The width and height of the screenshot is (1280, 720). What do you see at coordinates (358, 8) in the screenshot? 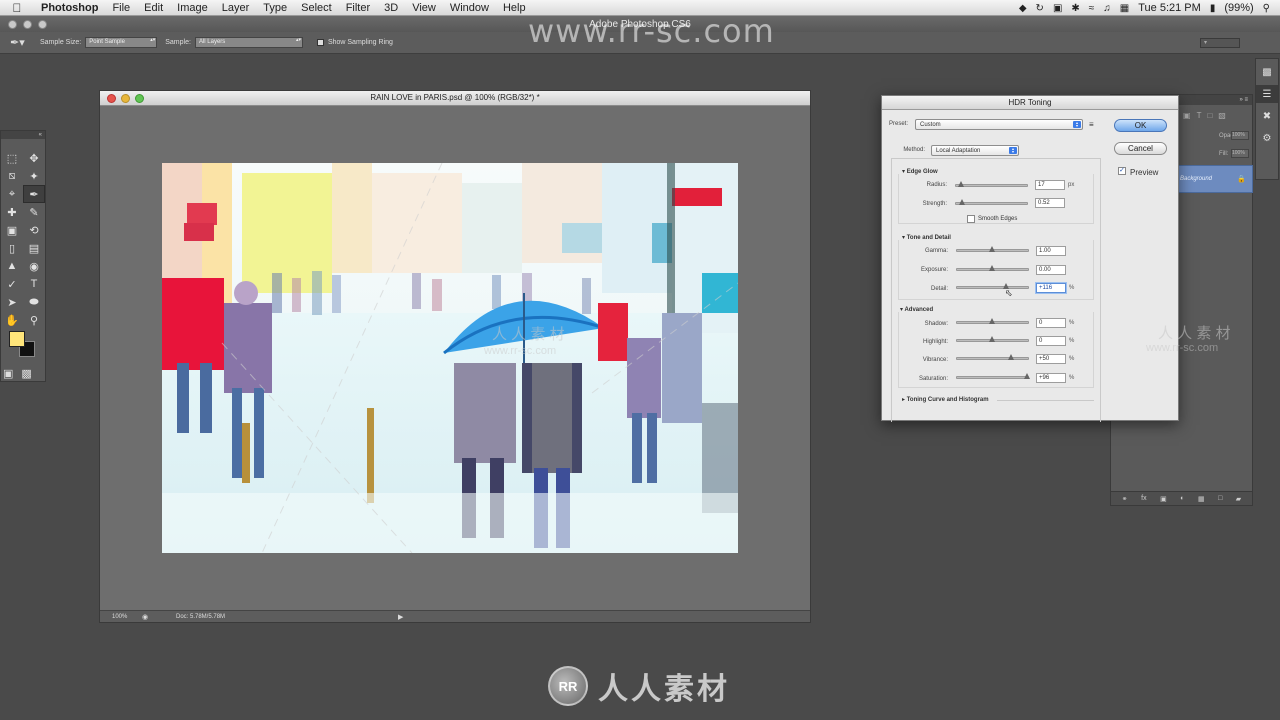
I see `menu-filter: Filter` at bounding box center [358, 8].